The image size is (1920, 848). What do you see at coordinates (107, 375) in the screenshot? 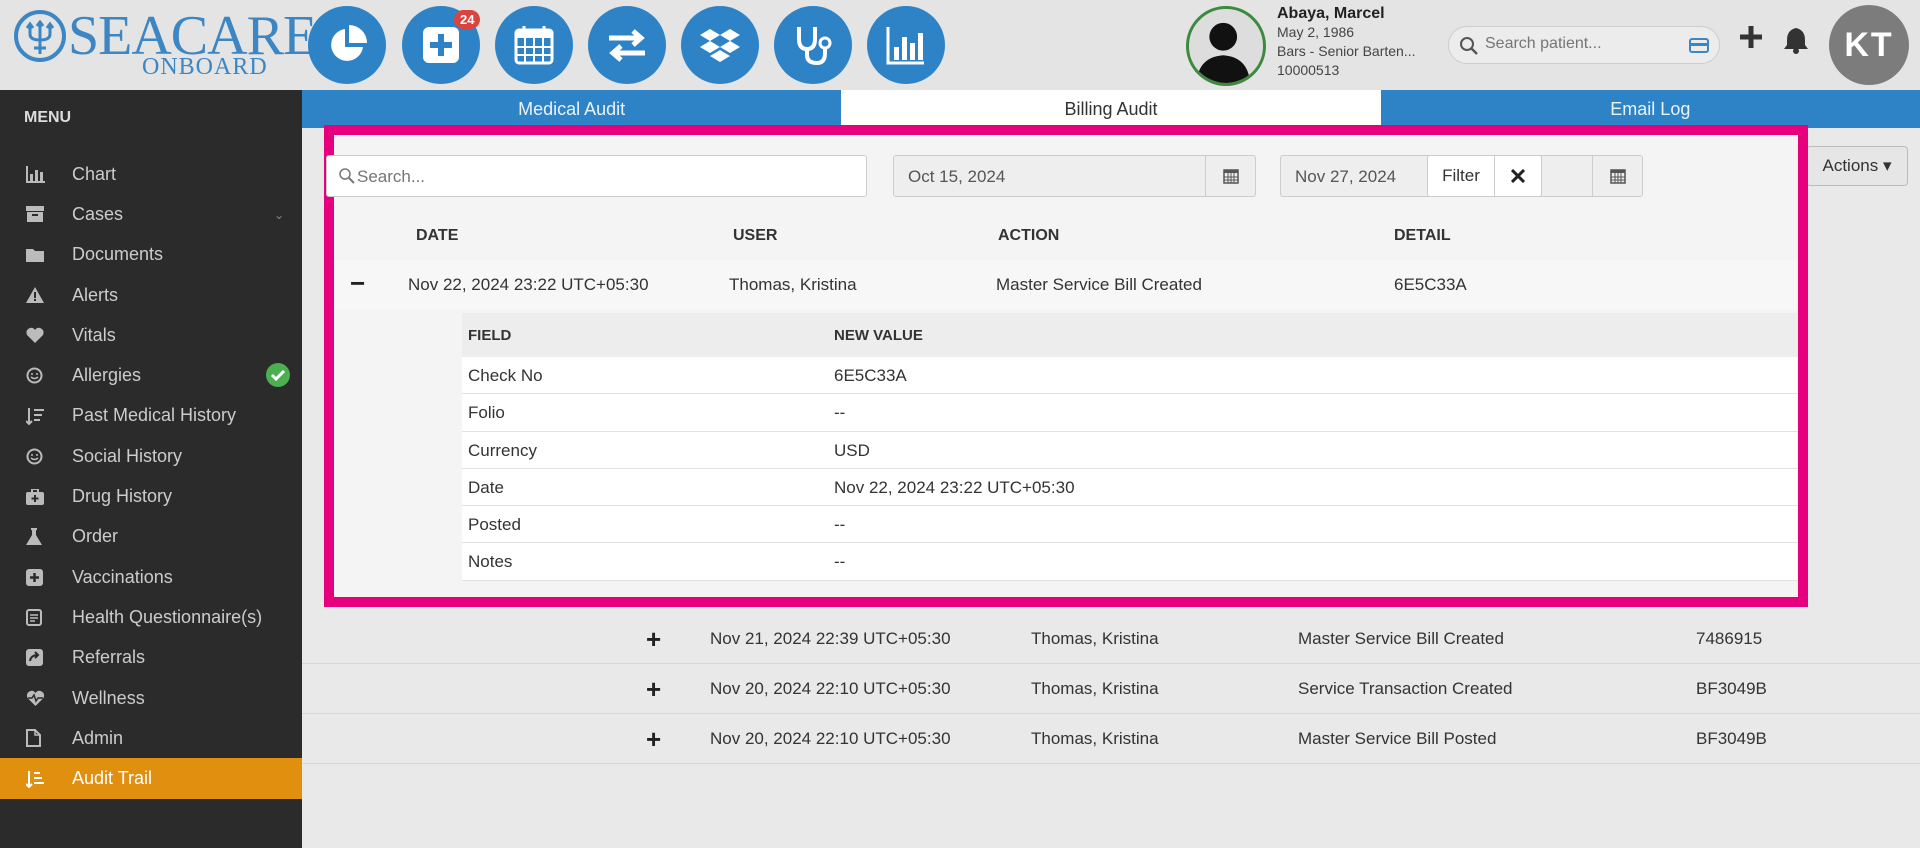
I see `sidebar-item-label: Allergies` at bounding box center [107, 375].